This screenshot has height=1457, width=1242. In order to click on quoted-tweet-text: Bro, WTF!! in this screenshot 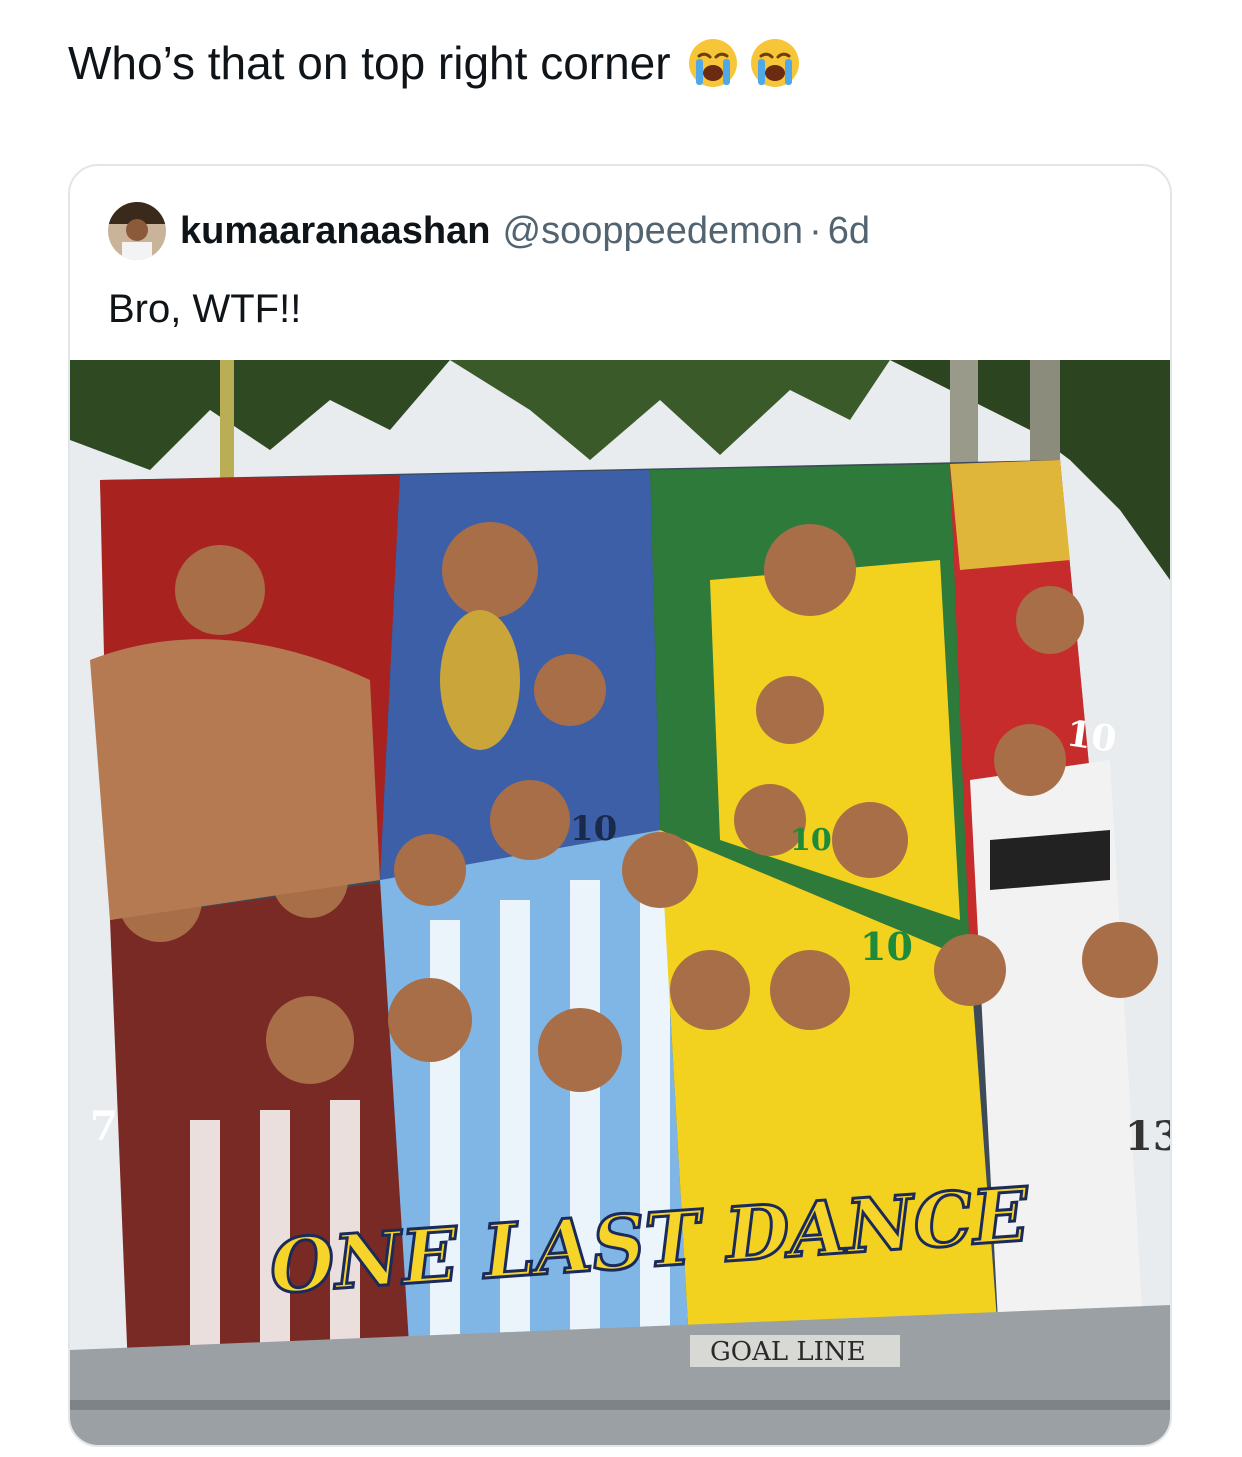, I will do `click(205, 309)`.